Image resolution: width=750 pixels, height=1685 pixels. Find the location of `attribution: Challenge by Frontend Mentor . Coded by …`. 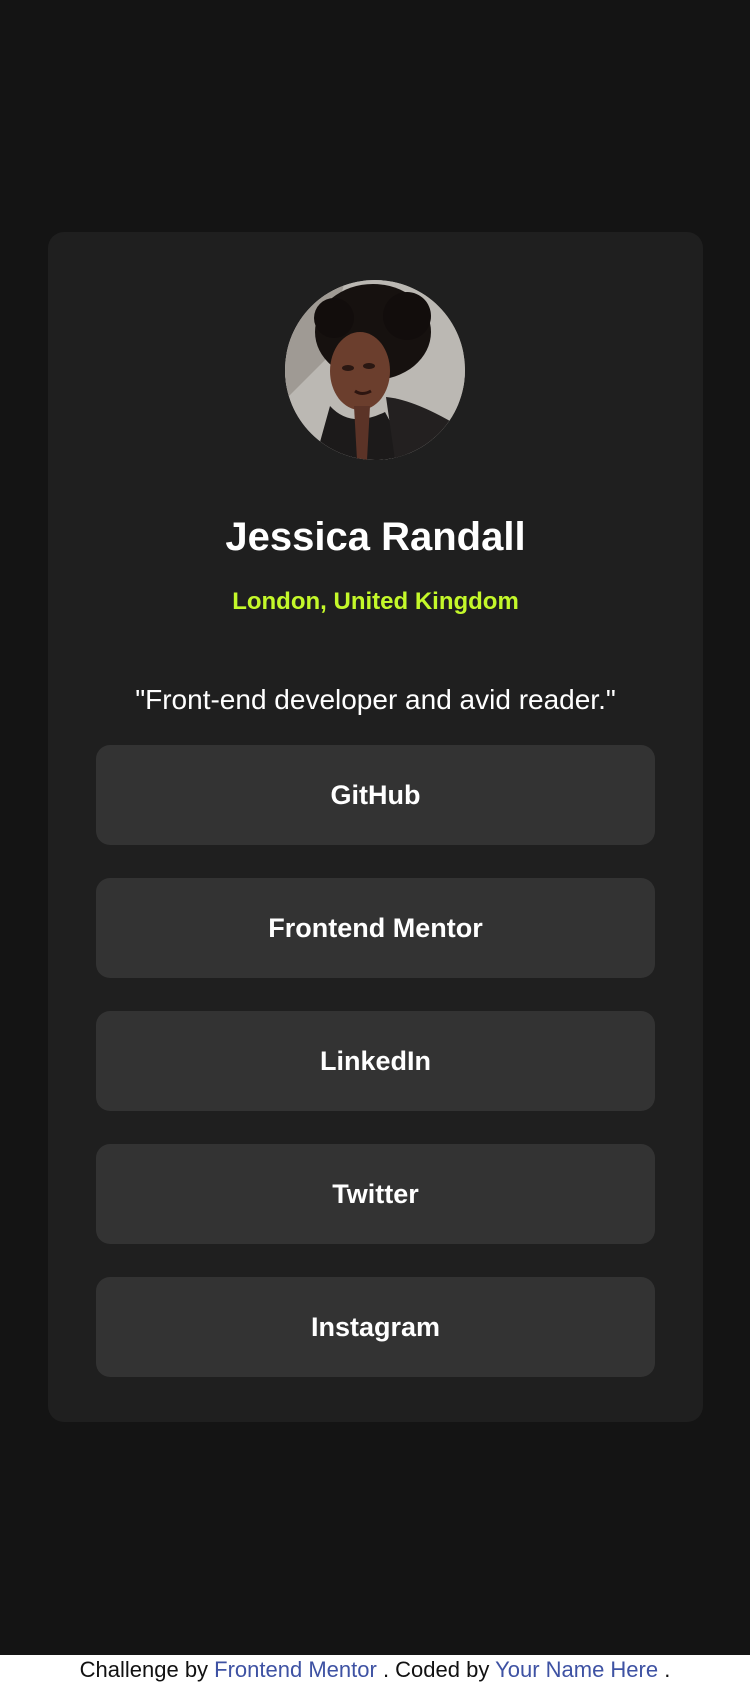

attribution: Challenge by Frontend Mentor . Coded by … is located at coordinates (375, 1670).